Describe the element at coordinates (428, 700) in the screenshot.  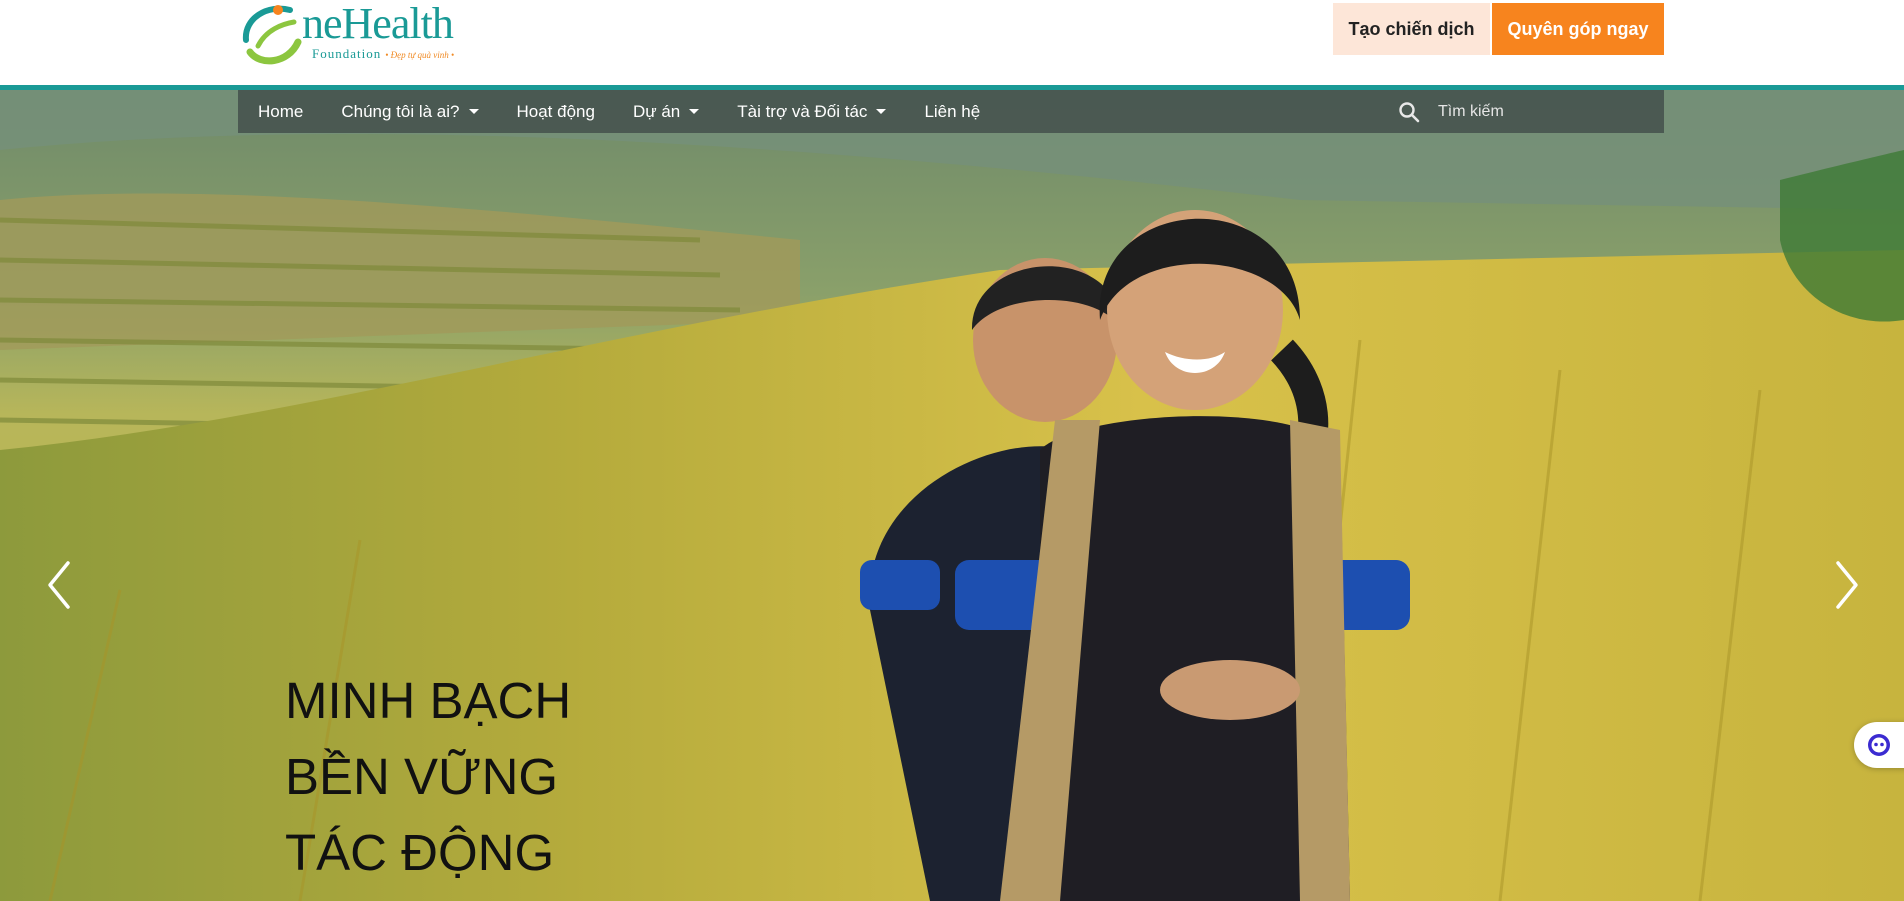
I see `slogan-line-transparency: MINH BẠCH` at that location.